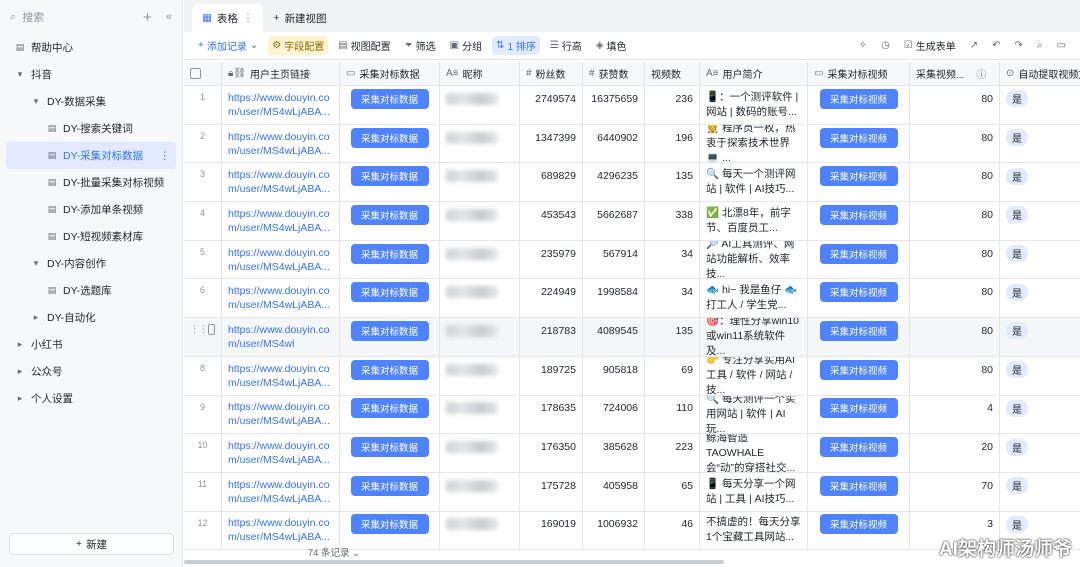  What do you see at coordinates (203, 530) in the screenshot?
I see `row-index: 12` at bounding box center [203, 530].